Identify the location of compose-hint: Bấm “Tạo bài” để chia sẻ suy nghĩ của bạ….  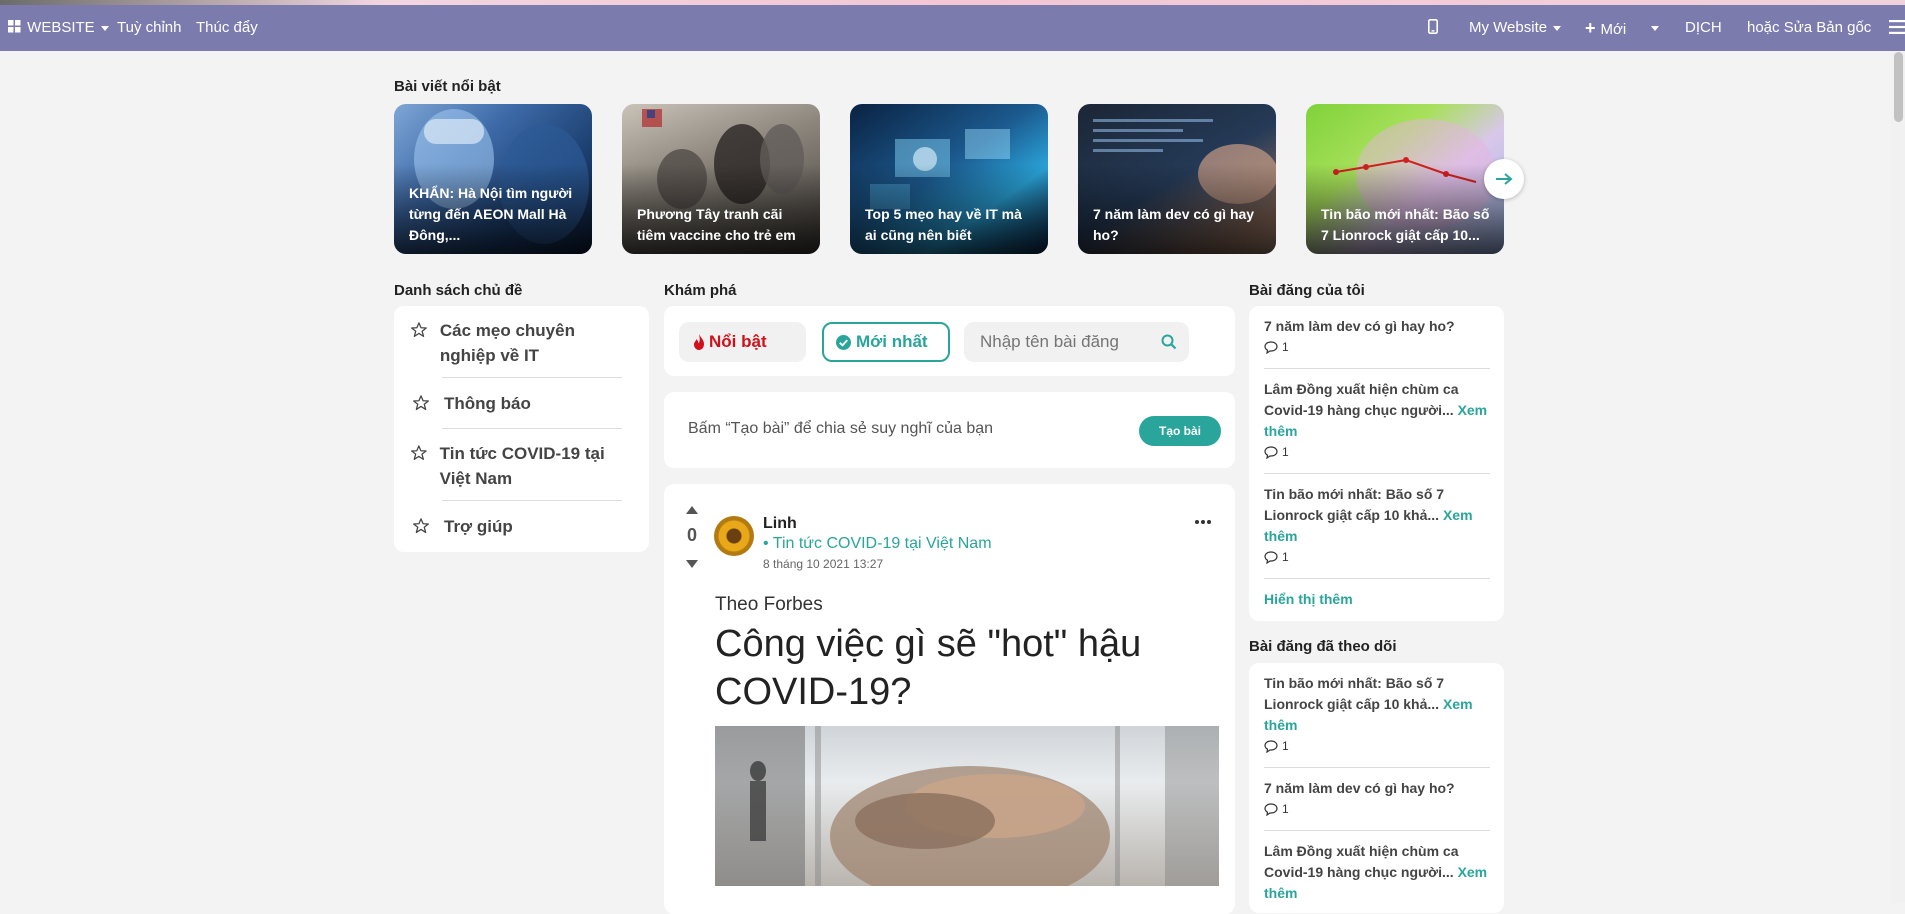
(840, 429).